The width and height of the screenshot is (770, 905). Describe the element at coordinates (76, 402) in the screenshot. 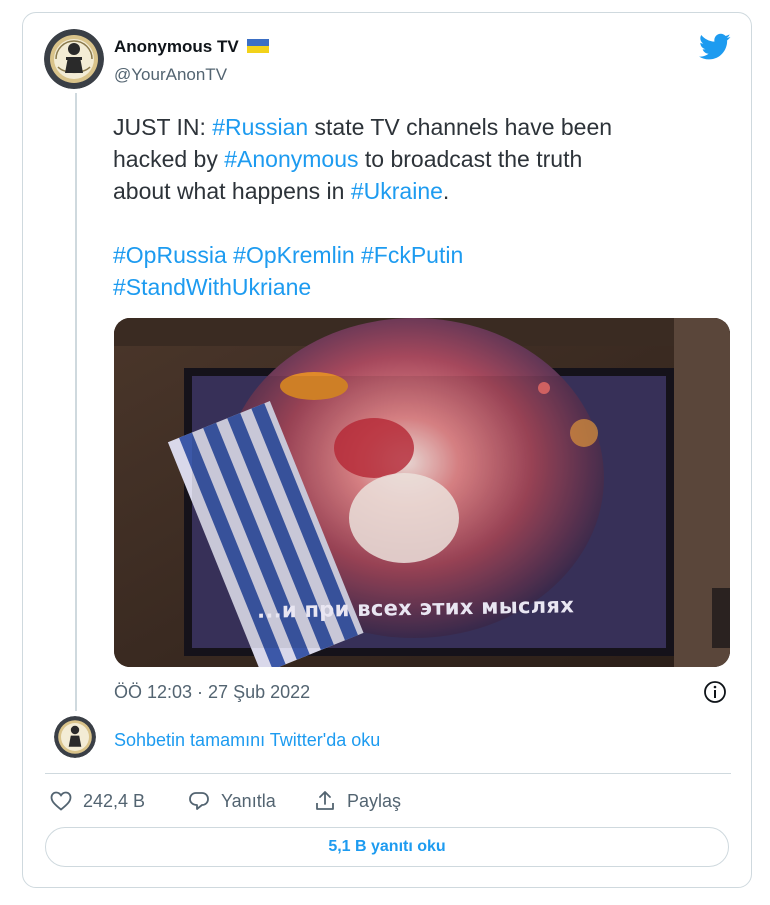

I see `thread-line` at that location.